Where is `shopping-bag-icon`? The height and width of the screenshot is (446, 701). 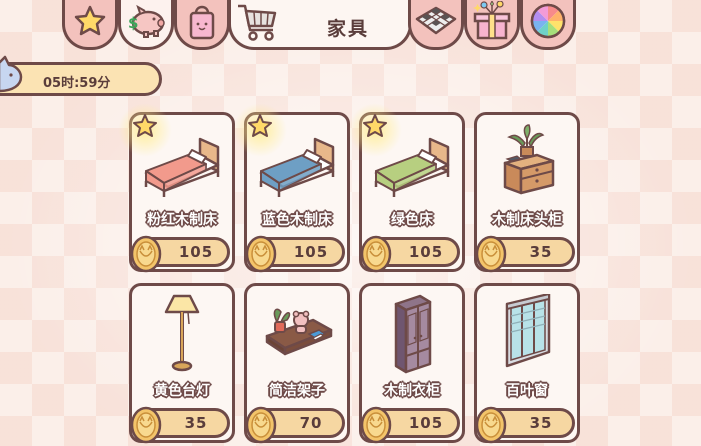
shopping-bag-icon is located at coordinates (202, 22).